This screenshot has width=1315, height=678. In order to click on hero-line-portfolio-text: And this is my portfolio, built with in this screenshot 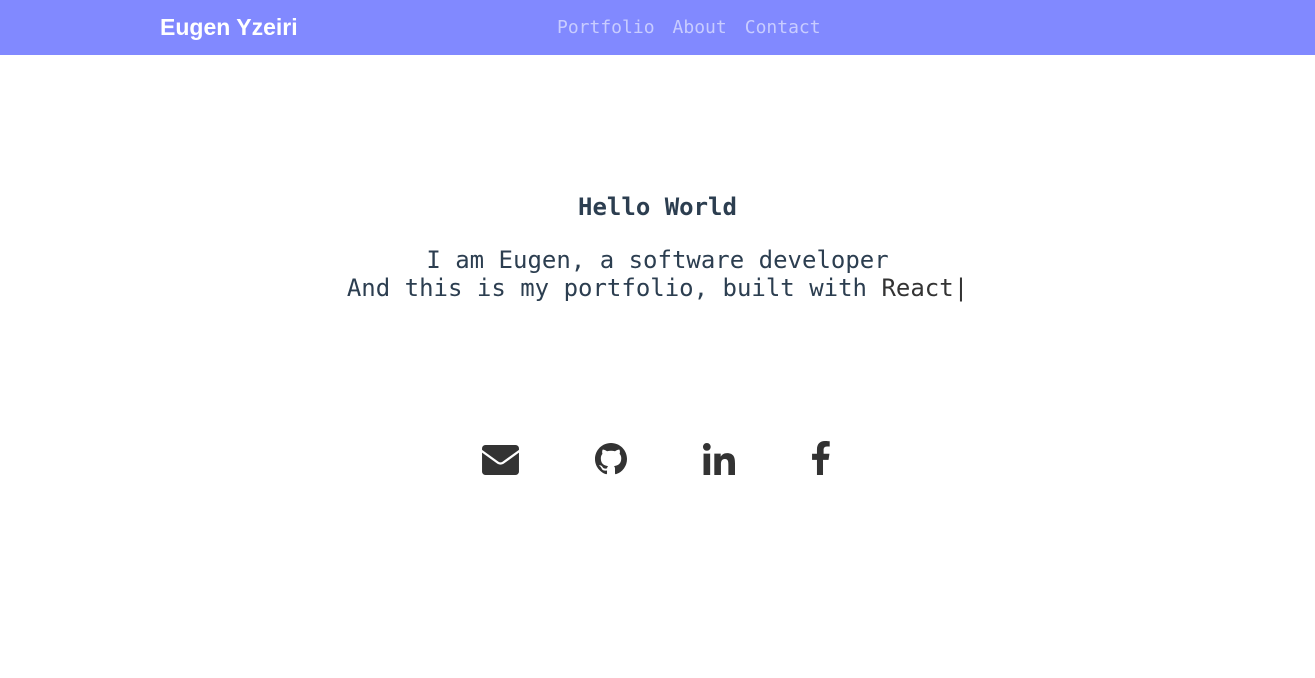, I will do `click(614, 288)`.